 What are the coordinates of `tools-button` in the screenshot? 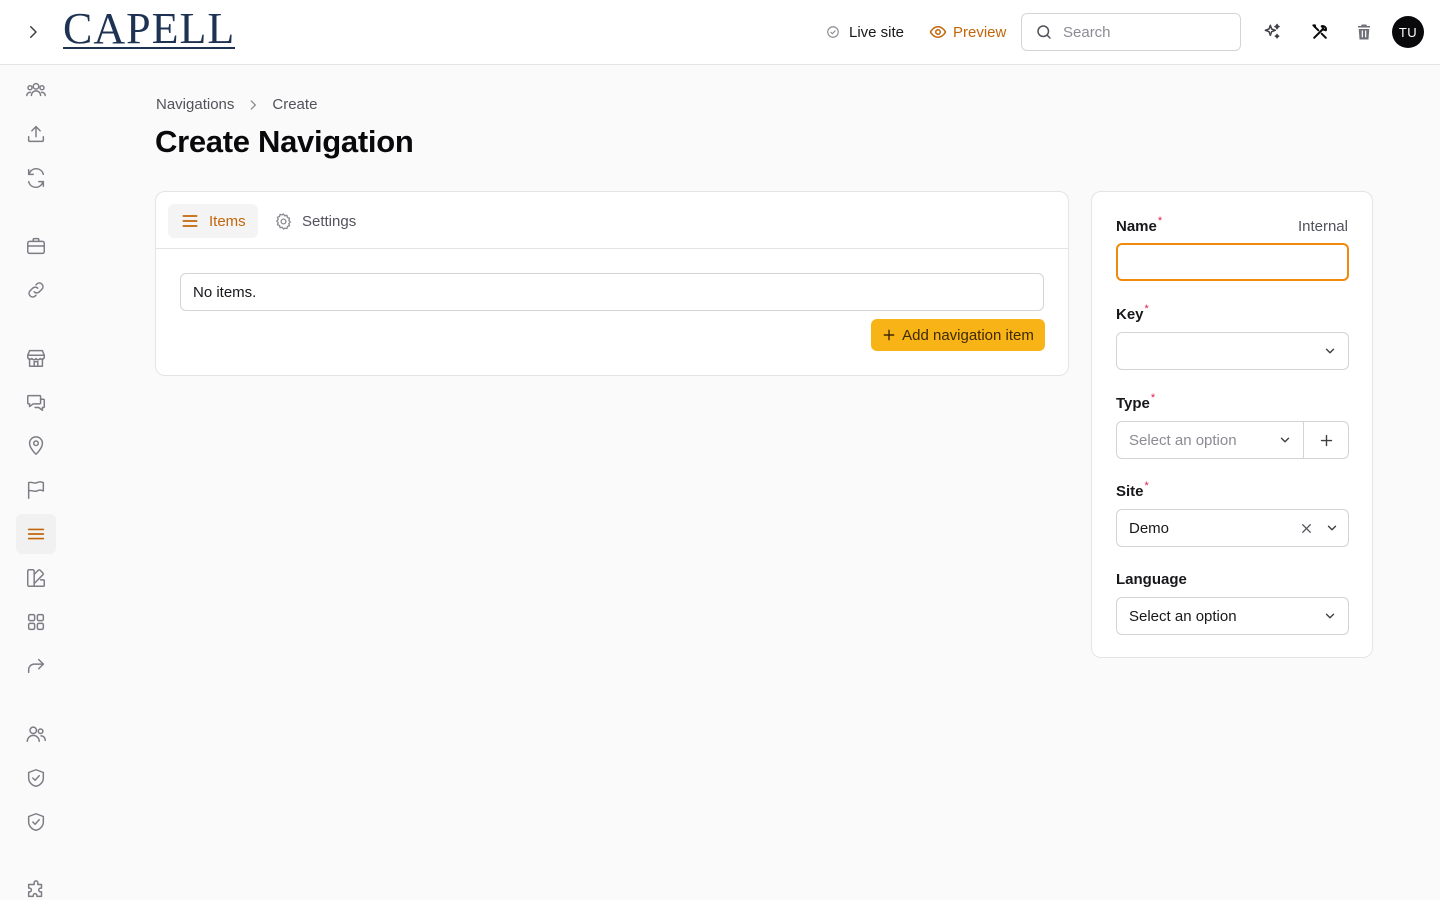 It's located at (1320, 32).